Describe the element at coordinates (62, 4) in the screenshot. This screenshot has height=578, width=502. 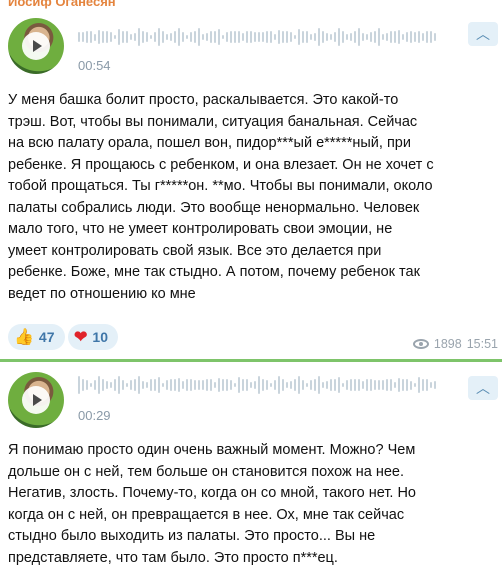
I see `sender-name: Иосиф Оганесян` at that location.